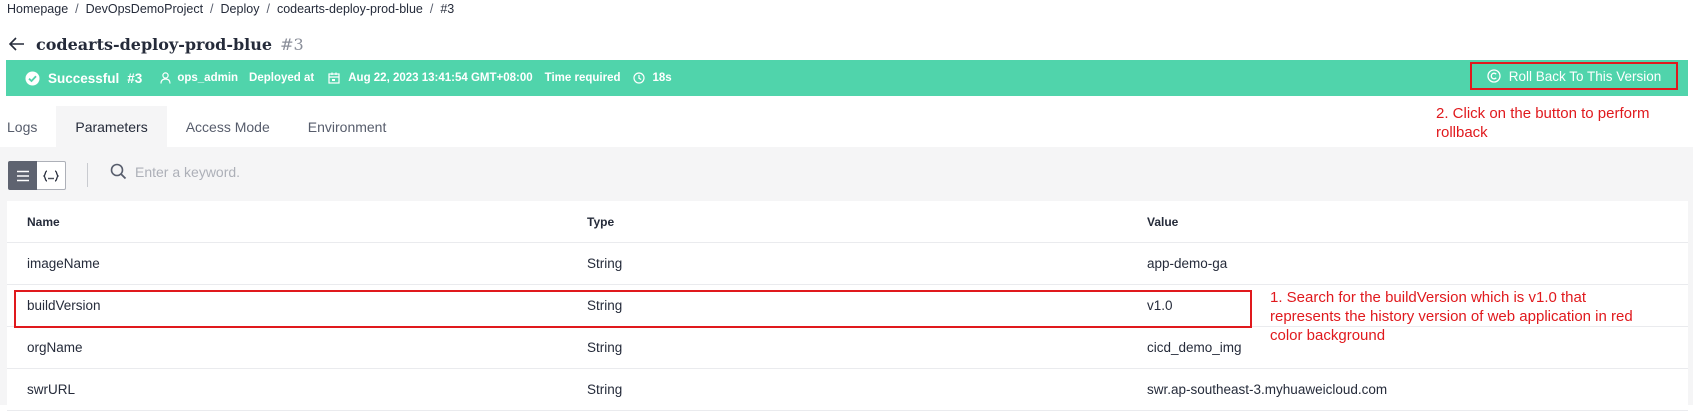  What do you see at coordinates (1585, 76) in the screenshot?
I see `rollback-label: Roll Back To This Version` at bounding box center [1585, 76].